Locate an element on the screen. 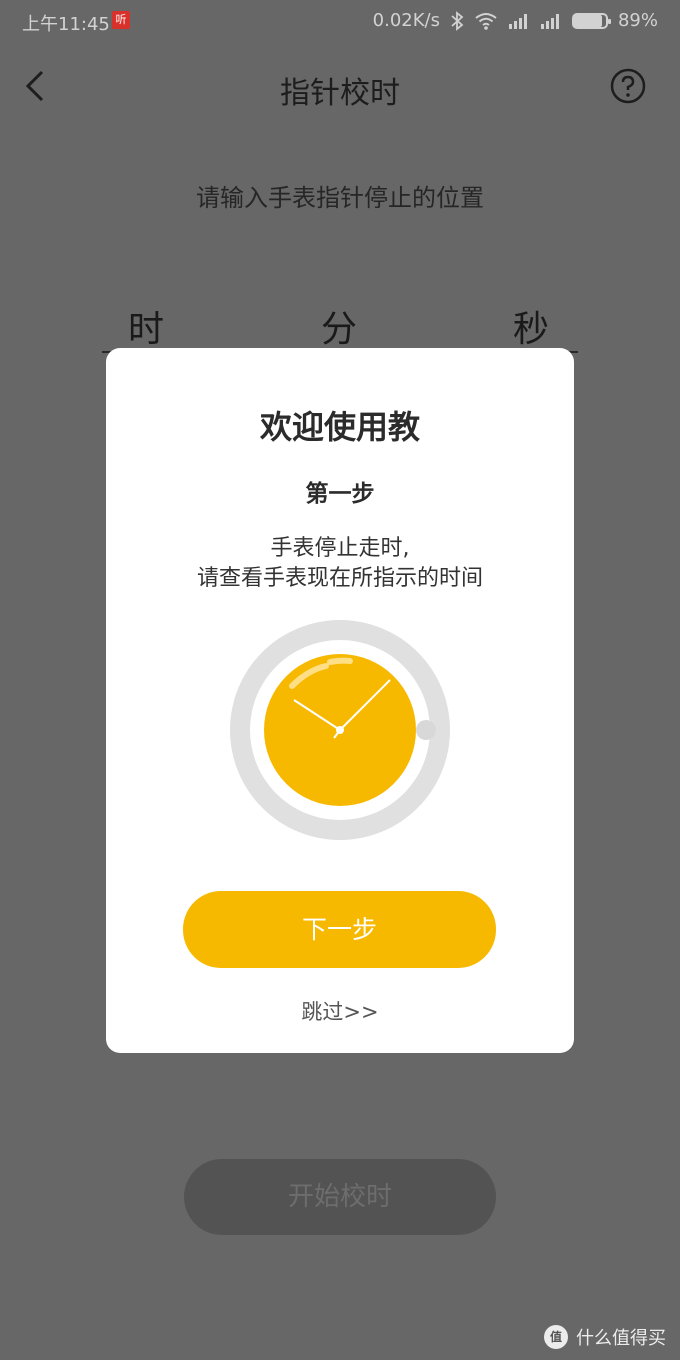  status-time: 上午11:45 is located at coordinates (66, 24).